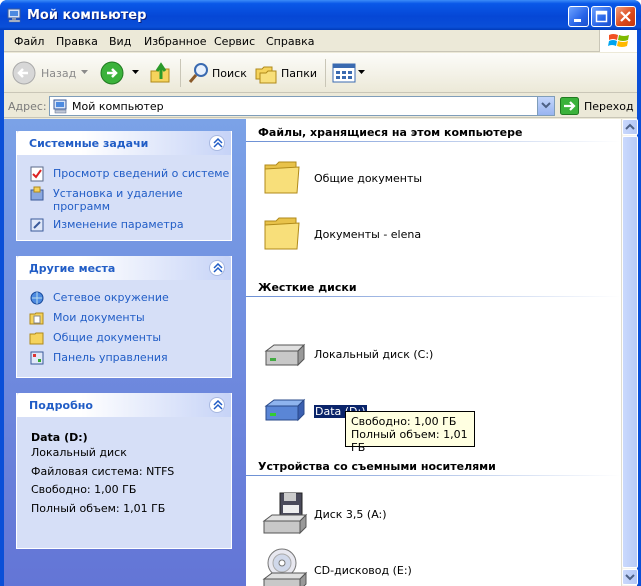  What do you see at coordinates (79, 452) in the screenshot?
I see `details-type: Локальный диск` at bounding box center [79, 452].